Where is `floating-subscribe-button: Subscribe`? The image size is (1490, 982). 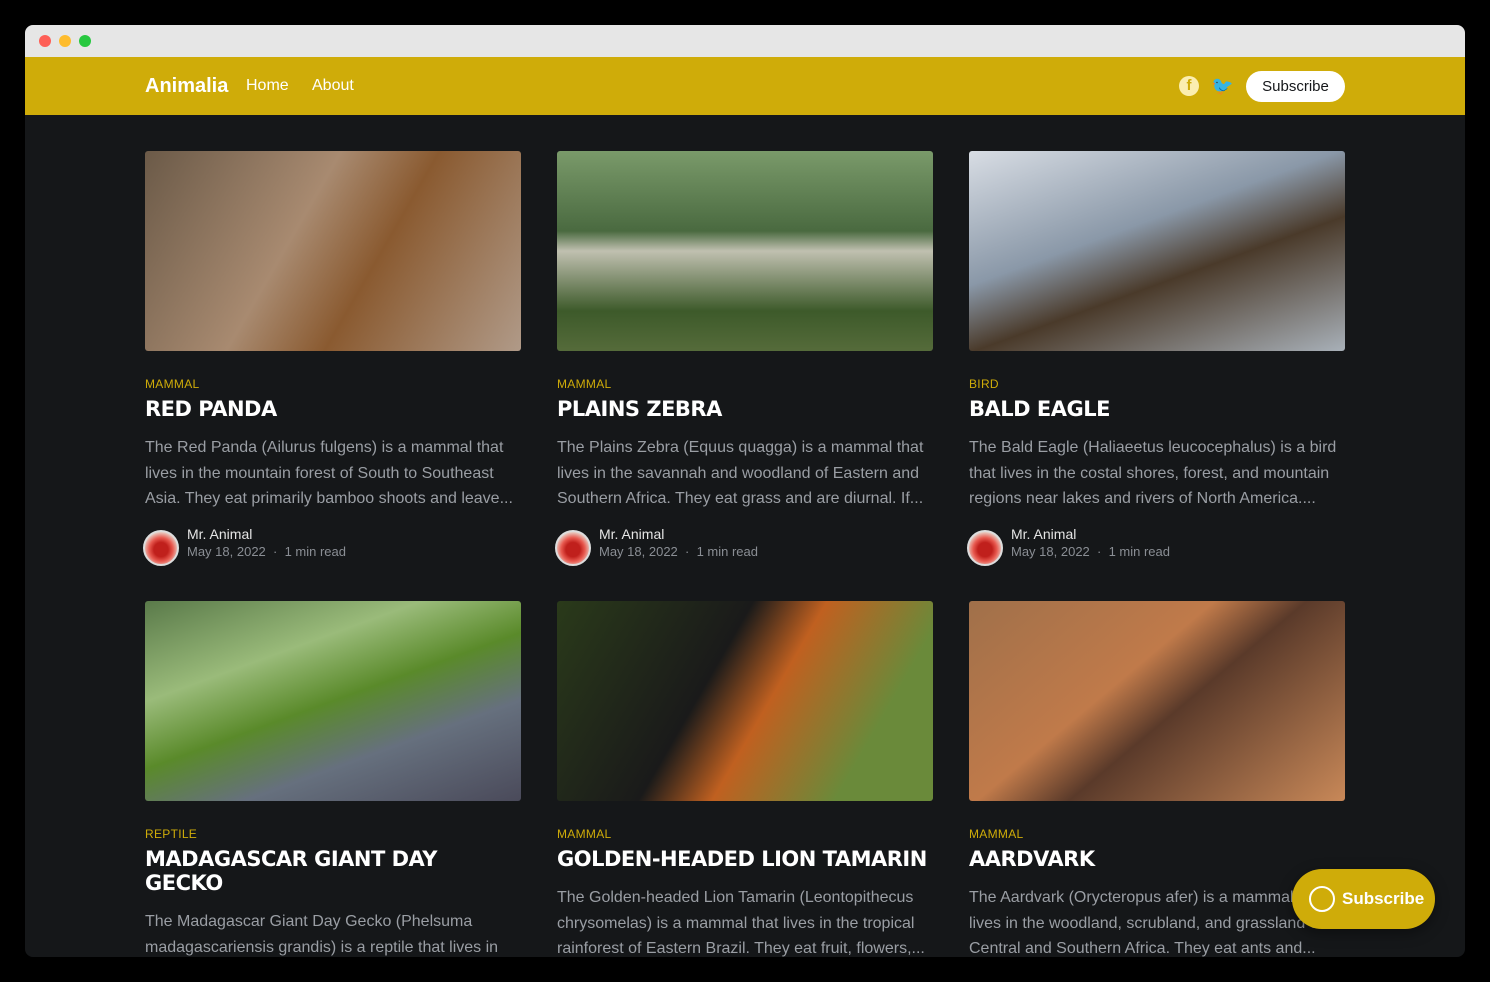
floating-subscribe-button: Subscribe is located at coordinates (1363, 899).